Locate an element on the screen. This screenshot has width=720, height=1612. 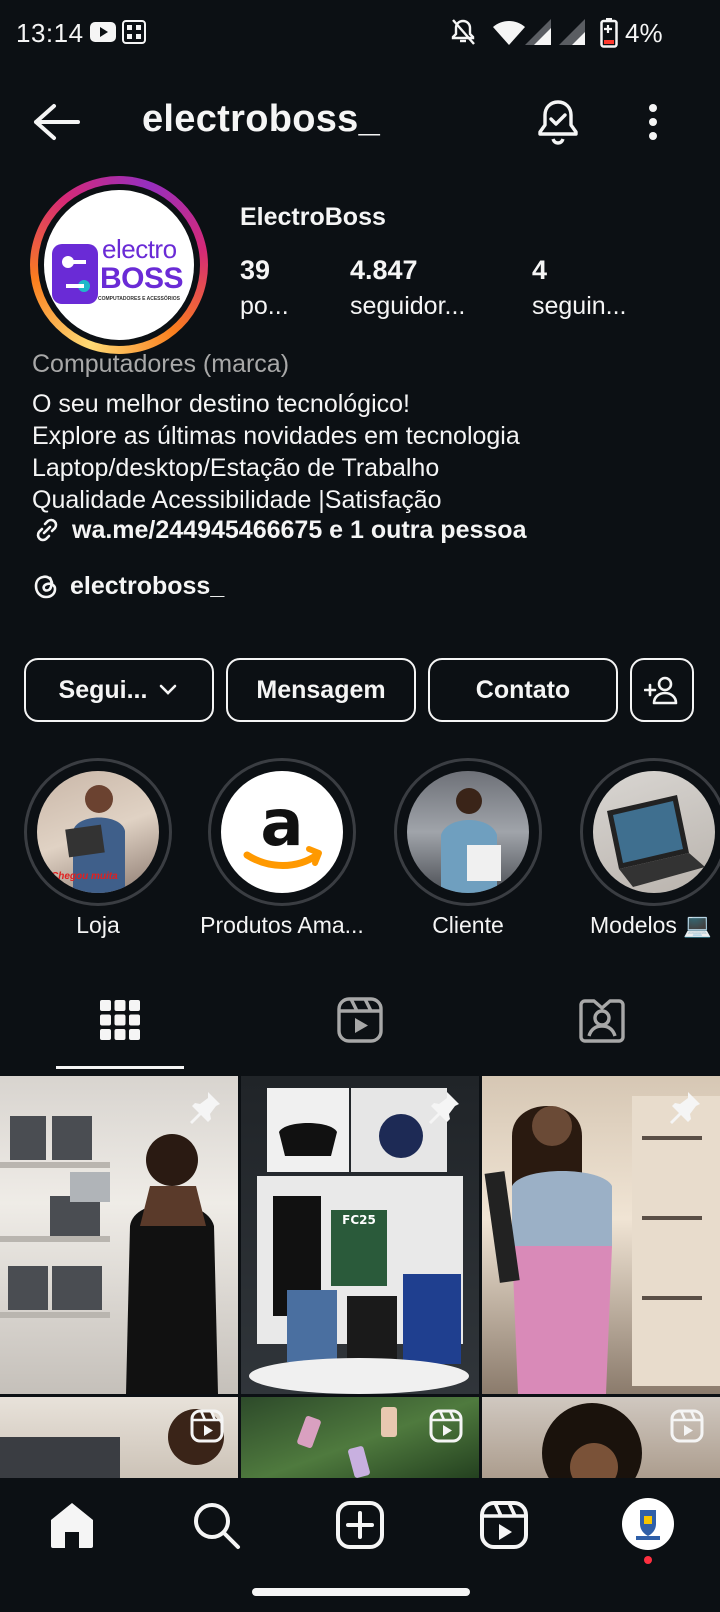
search-icon is located at coordinates (216, 1525).